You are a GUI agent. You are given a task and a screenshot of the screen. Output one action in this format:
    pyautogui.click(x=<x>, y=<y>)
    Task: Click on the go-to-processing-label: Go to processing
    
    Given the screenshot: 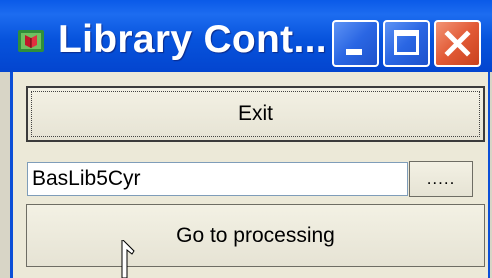 What is the action you would take?
    pyautogui.click(x=255, y=235)
    